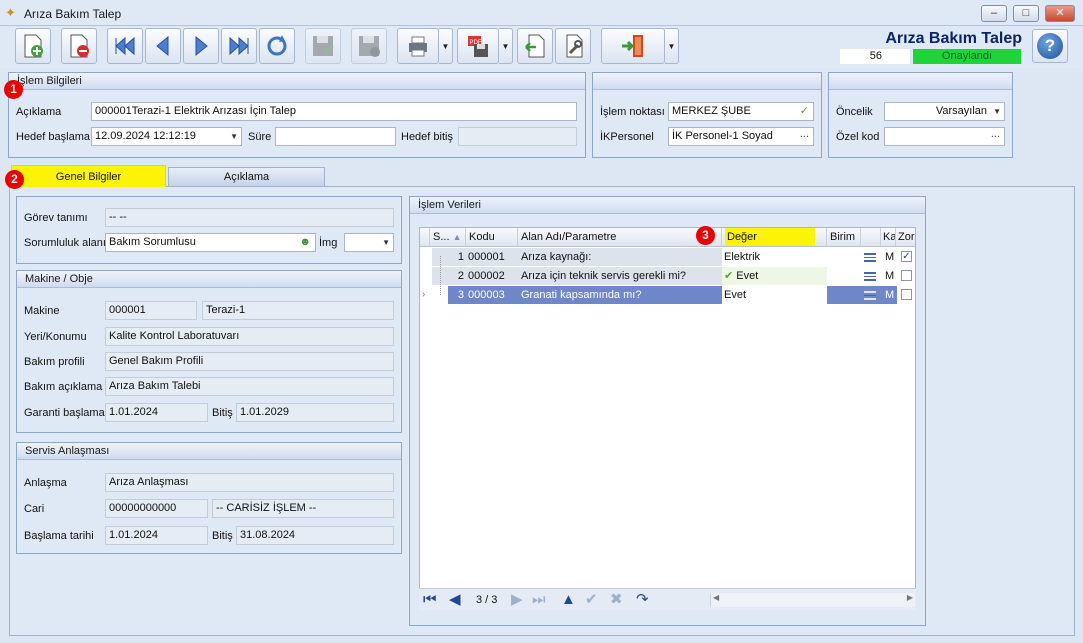 The height and width of the screenshot is (643, 1083). Describe the element at coordinates (335, 136) in the screenshot. I see `sure-input` at that location.